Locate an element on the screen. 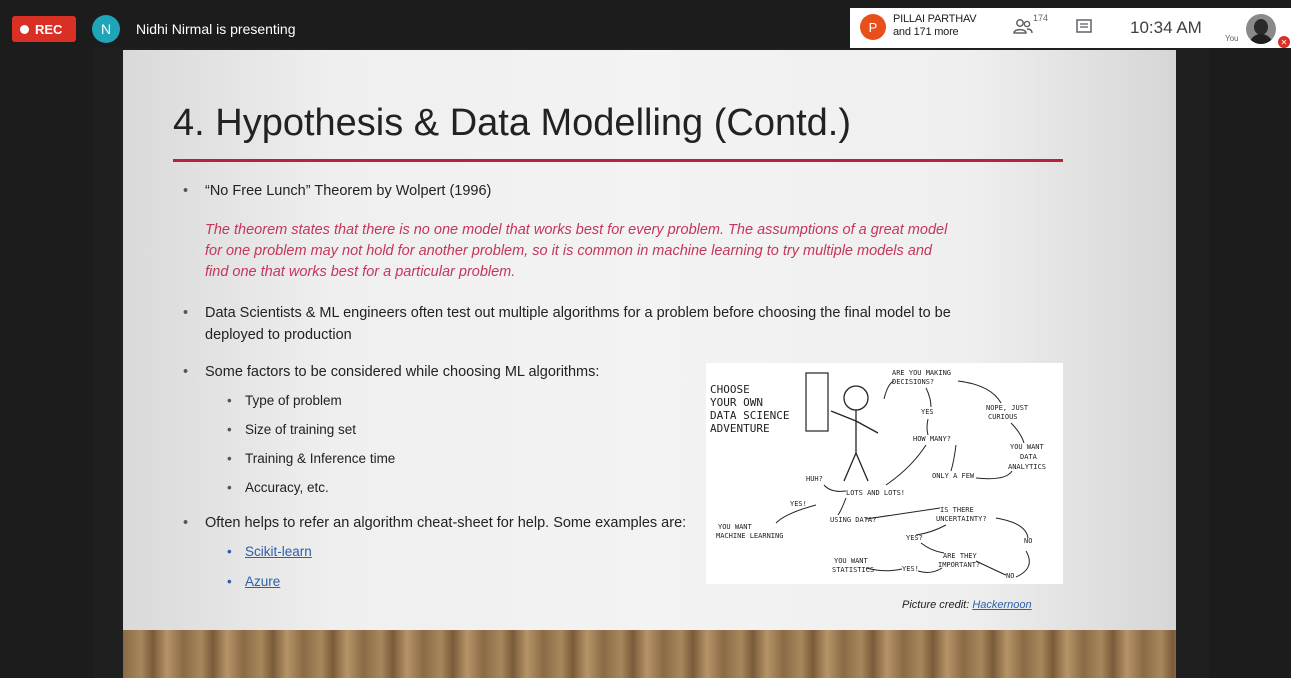 This screenshot has width=1291, height=678. factor-item: • Accuracy, etc. is located at coordinates (278, 487).